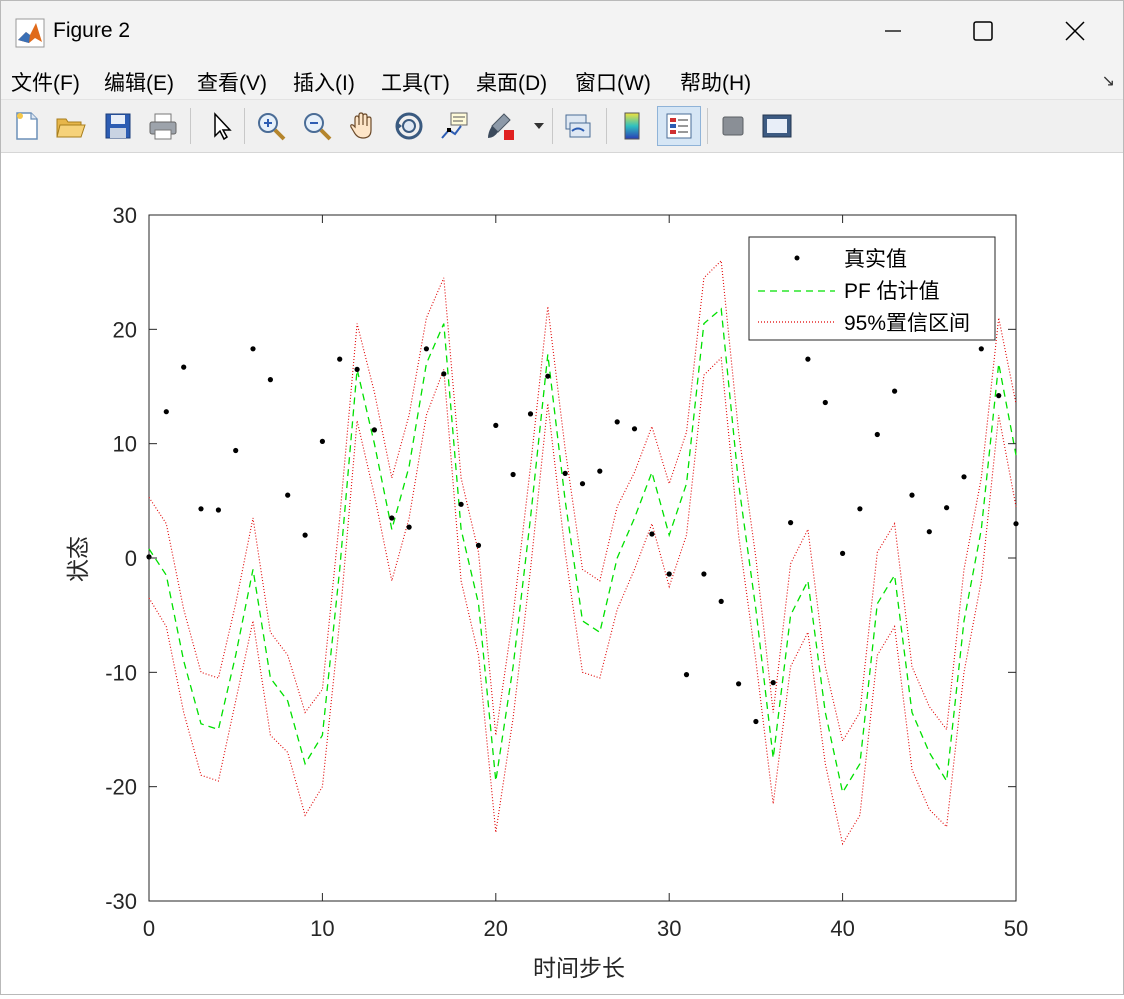 This screenshot has width=1124, height=999. Describe the element at coordinates (409, 126) in the screenshot. I see `rotate-3d-button` at that location.